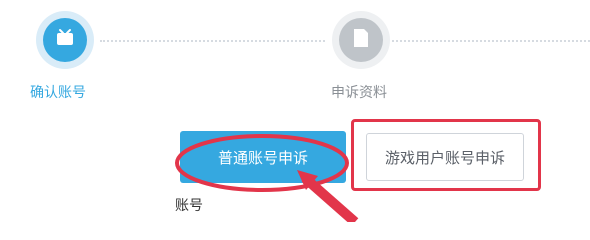 Image resolution: width=590 pixels, height=240 pixels. Describe the element at coordinates (330, 198) in the screenshot. I see `annotation-arrow` at that location.